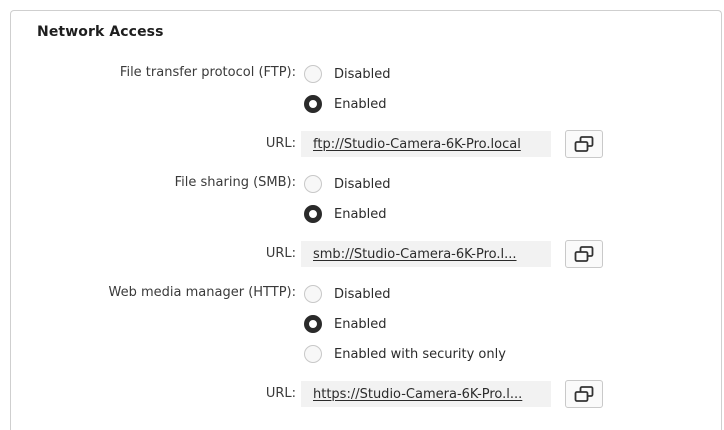 The width and height of the screenshot is (724, 430). I want to click on http-option-disabled: Disabled, so click(347, 294).